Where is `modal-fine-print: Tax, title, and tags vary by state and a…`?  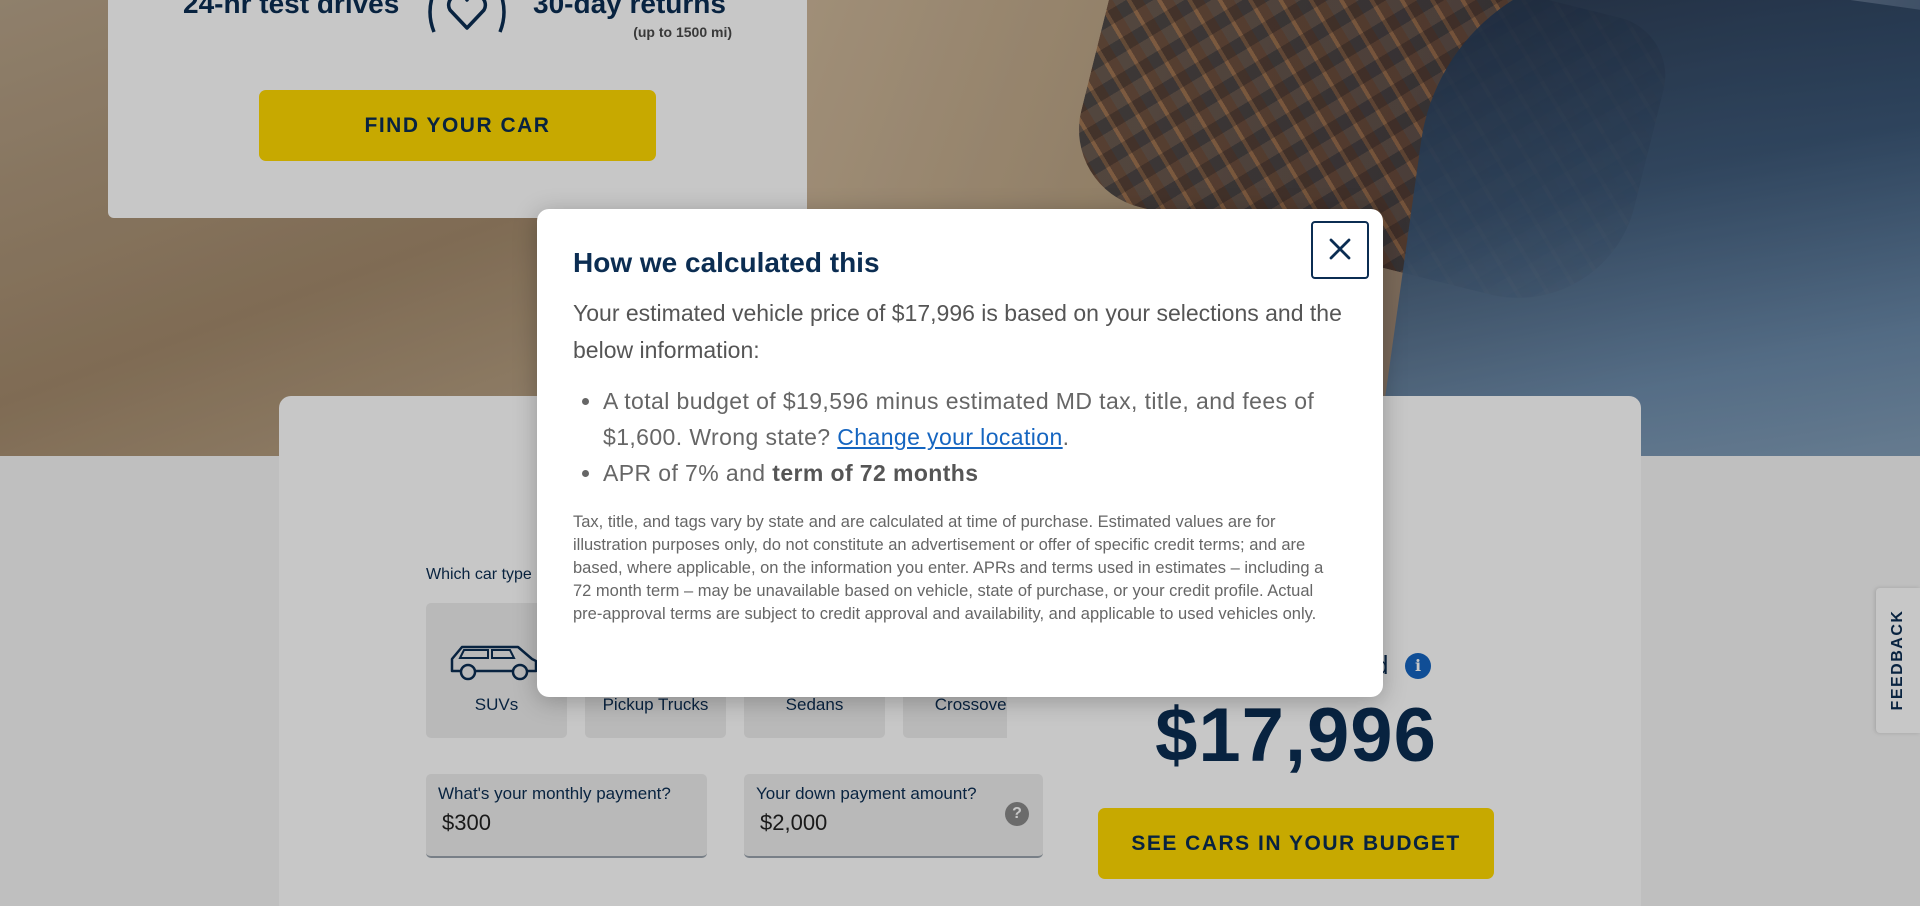 modal-fine-print: Tax, title, and tags vary by state and a… is located at coordinates (948, 568).